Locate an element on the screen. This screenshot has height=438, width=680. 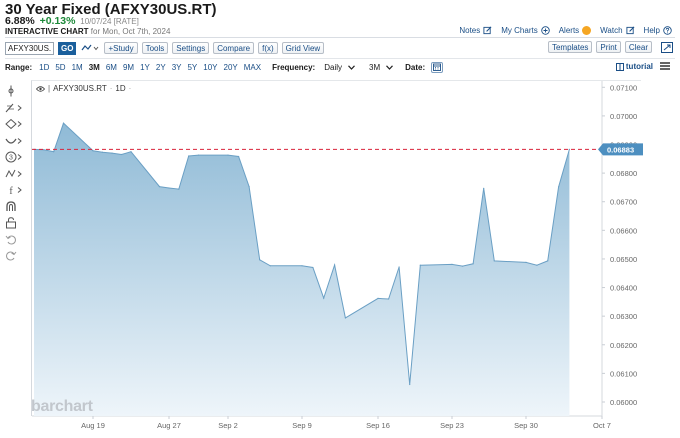
my-charts-link: My Charts is located at coordinates (525, 30).